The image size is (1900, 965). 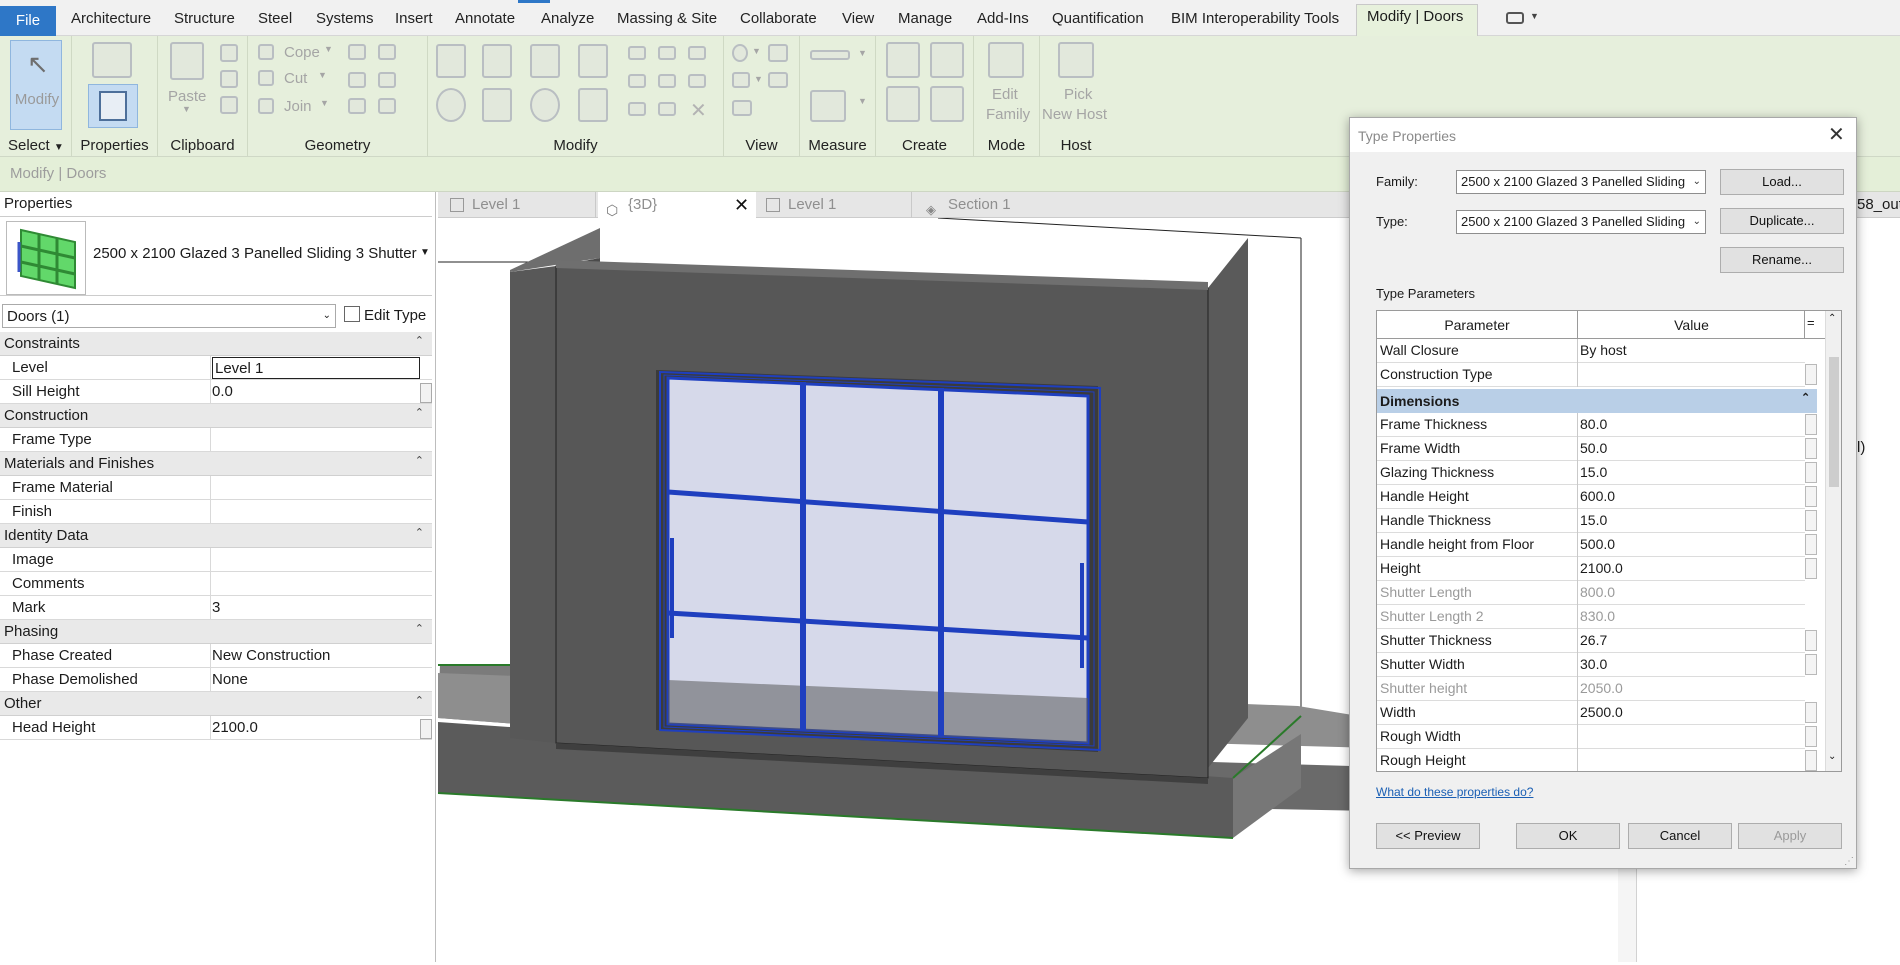 What do you see at coordinates (1601, 568) in the screenshot?
I see `param-value: 2100.0` at bounding box center [1601, 568].